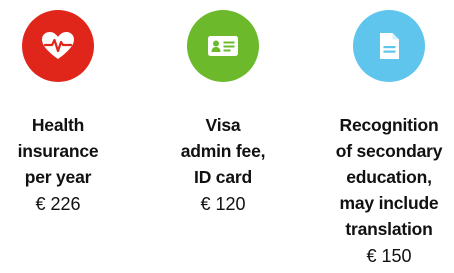 The image size is (454, 273). What do you see at coordinates (389, 203) in the screenshot?
I see `label-line: may include` at bounding box center [389, 203].